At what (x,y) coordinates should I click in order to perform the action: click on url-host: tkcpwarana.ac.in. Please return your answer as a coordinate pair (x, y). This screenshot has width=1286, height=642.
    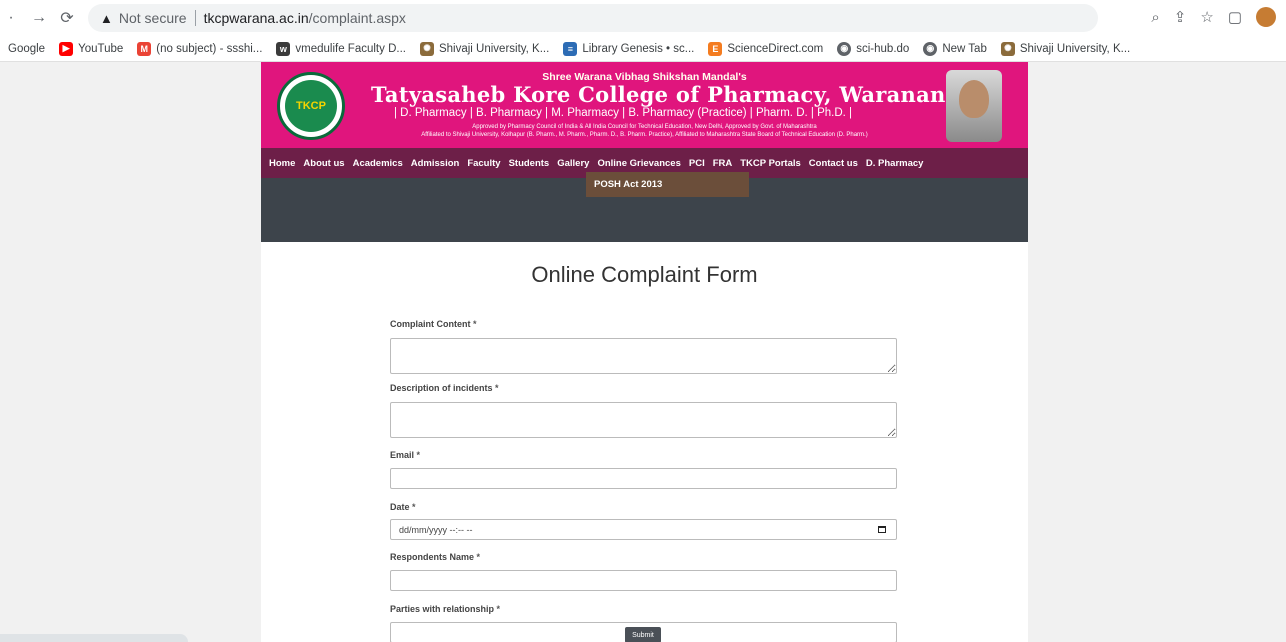
    Looking at the image, I should click on (256, 18).